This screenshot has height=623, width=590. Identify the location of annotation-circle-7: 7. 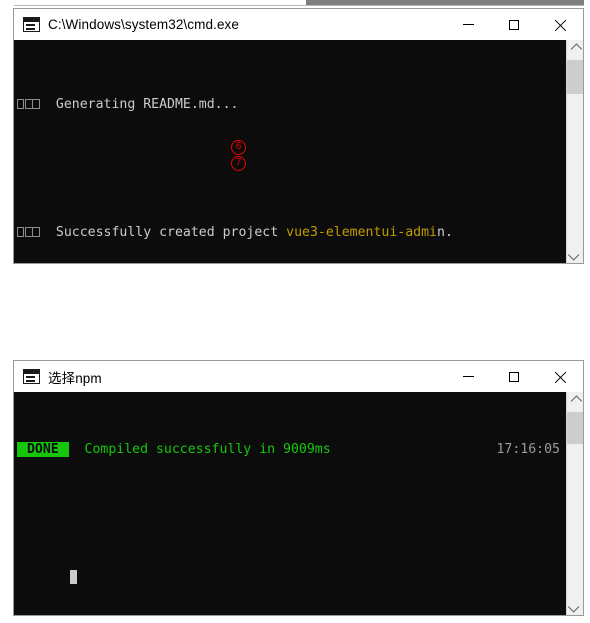
(238, 163).